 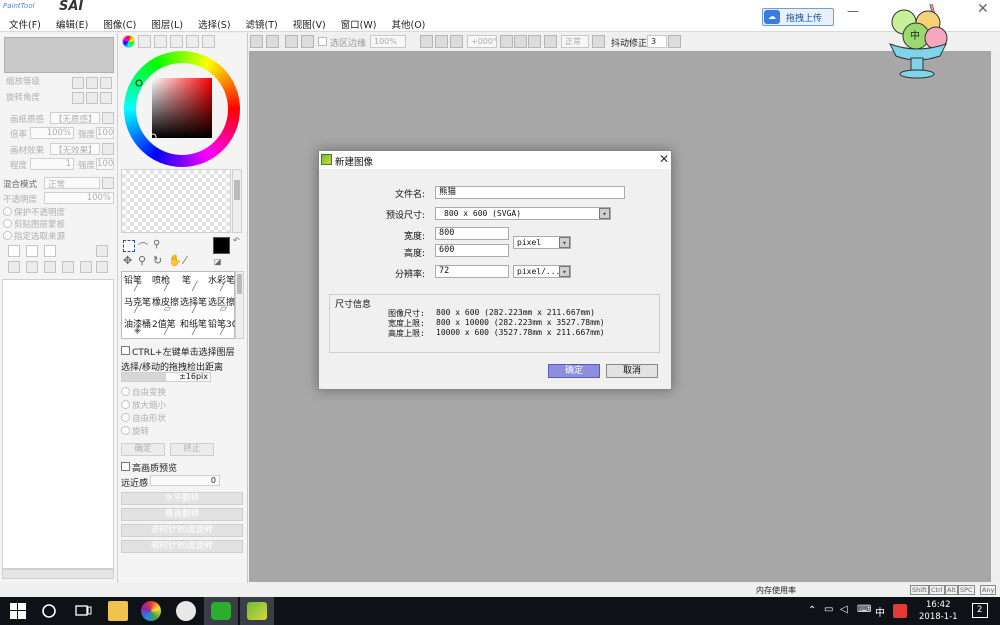 I want to click on zoom-in-icon, so click(x=92, y=83).